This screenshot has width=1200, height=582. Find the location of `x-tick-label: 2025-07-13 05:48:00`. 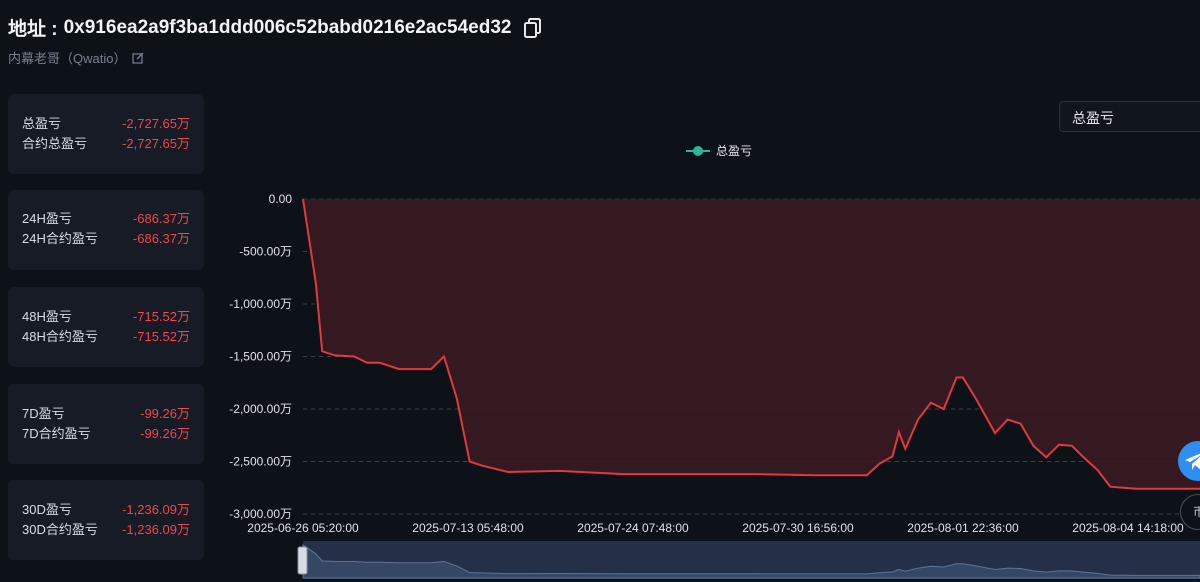

x-tick-label: 2025-07-13 05:48:00 is located at coordinates (468, 528).